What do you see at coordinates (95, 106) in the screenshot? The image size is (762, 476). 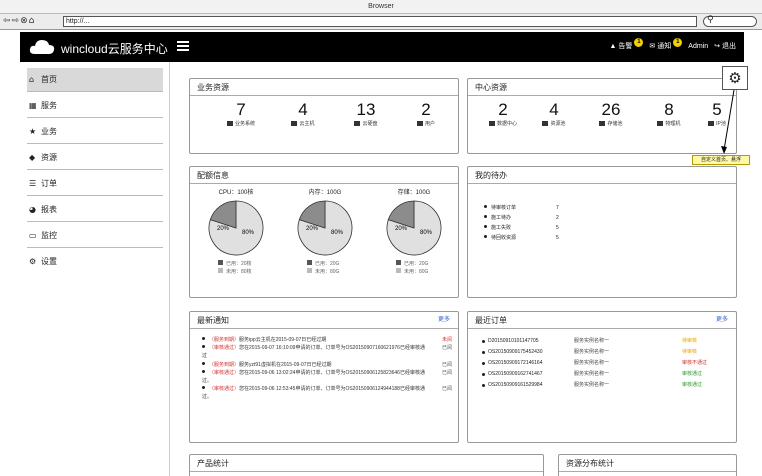 I see `sidebar-item-services: ▦ 服务` at bounding box center [95, 106].